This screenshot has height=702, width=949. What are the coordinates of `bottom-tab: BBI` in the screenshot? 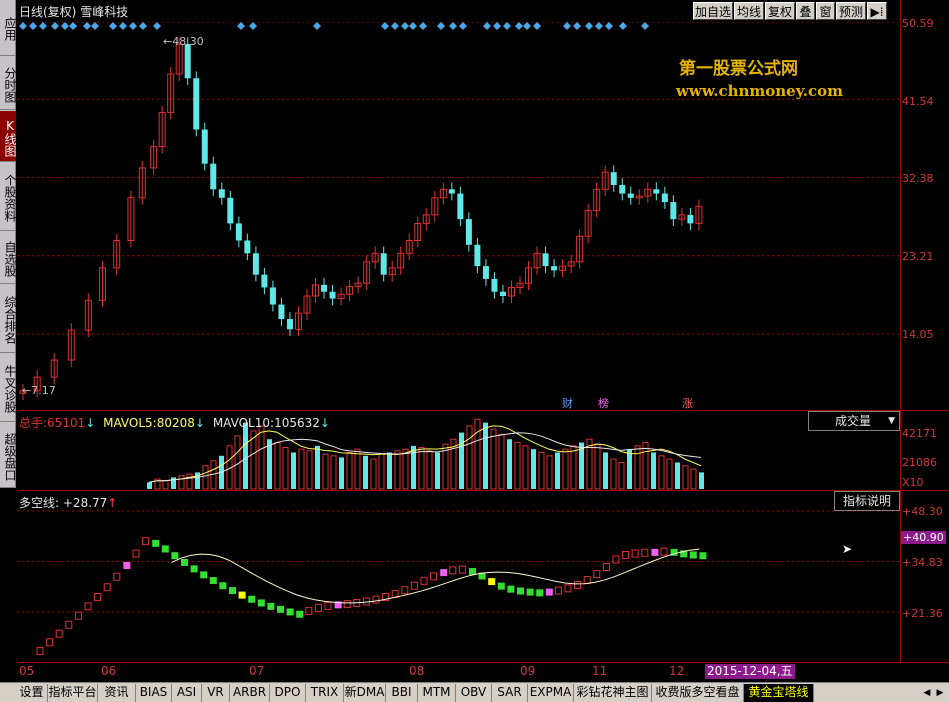 It's located at (402, 693).